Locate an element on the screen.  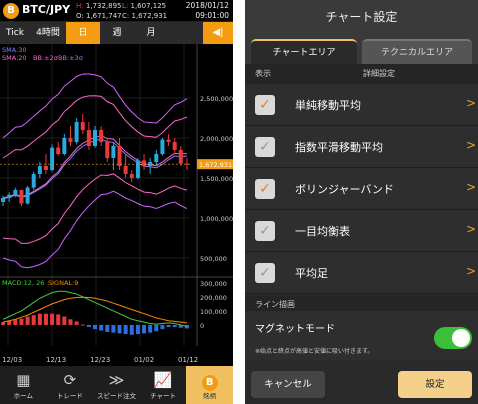
current-price-label: 1,672,931 is located at coordinates (215, 165).